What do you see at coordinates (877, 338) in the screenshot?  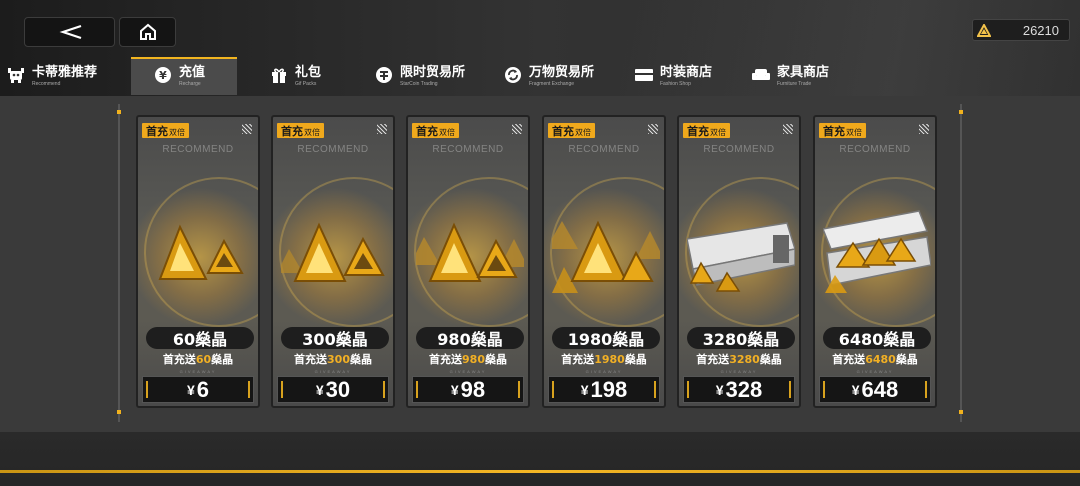 I see `crystal-amount: 6480燊晶` at bounding box center [877, 338].